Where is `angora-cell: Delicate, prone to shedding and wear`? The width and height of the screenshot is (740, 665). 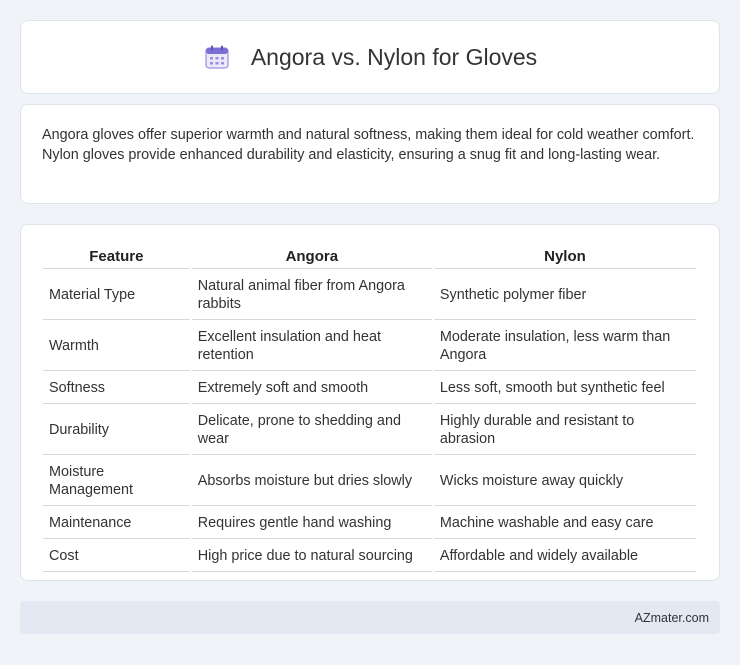 angora-cell: Delicate, prone to shedding and wear is located at coordinates (311, 430).